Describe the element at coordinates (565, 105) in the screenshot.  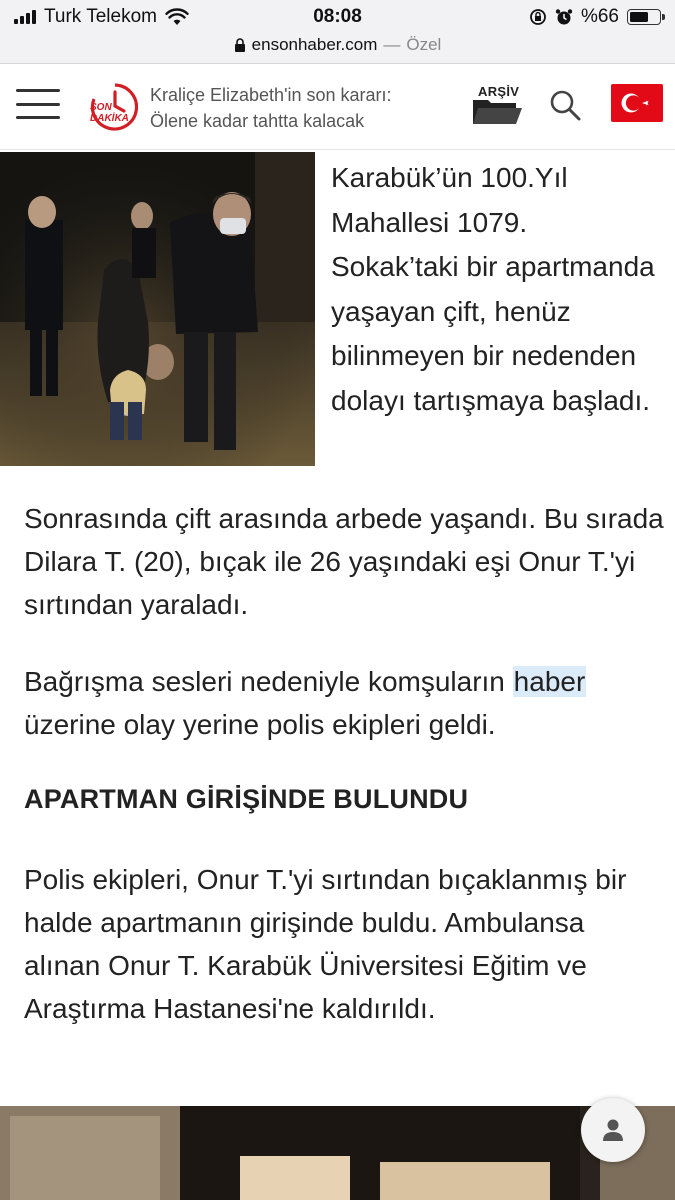
I see `search-icon` at that location.